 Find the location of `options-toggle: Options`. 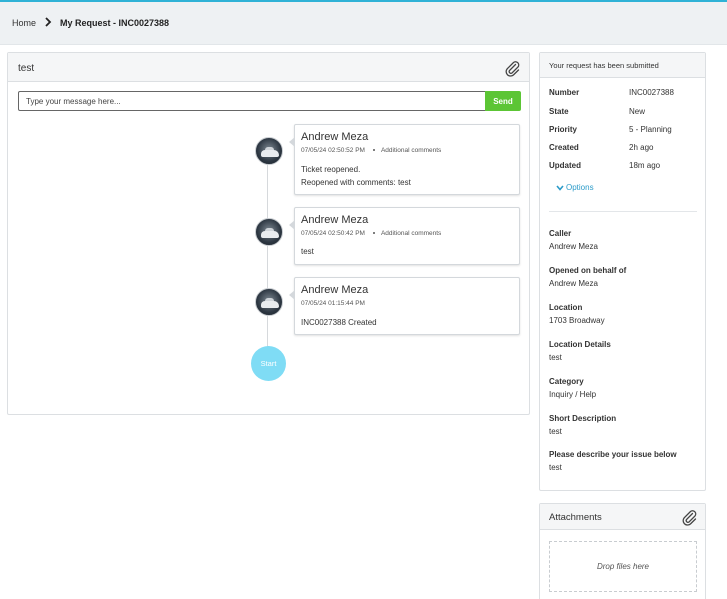

options-toggle: Options is located at coordinates (575, 187).